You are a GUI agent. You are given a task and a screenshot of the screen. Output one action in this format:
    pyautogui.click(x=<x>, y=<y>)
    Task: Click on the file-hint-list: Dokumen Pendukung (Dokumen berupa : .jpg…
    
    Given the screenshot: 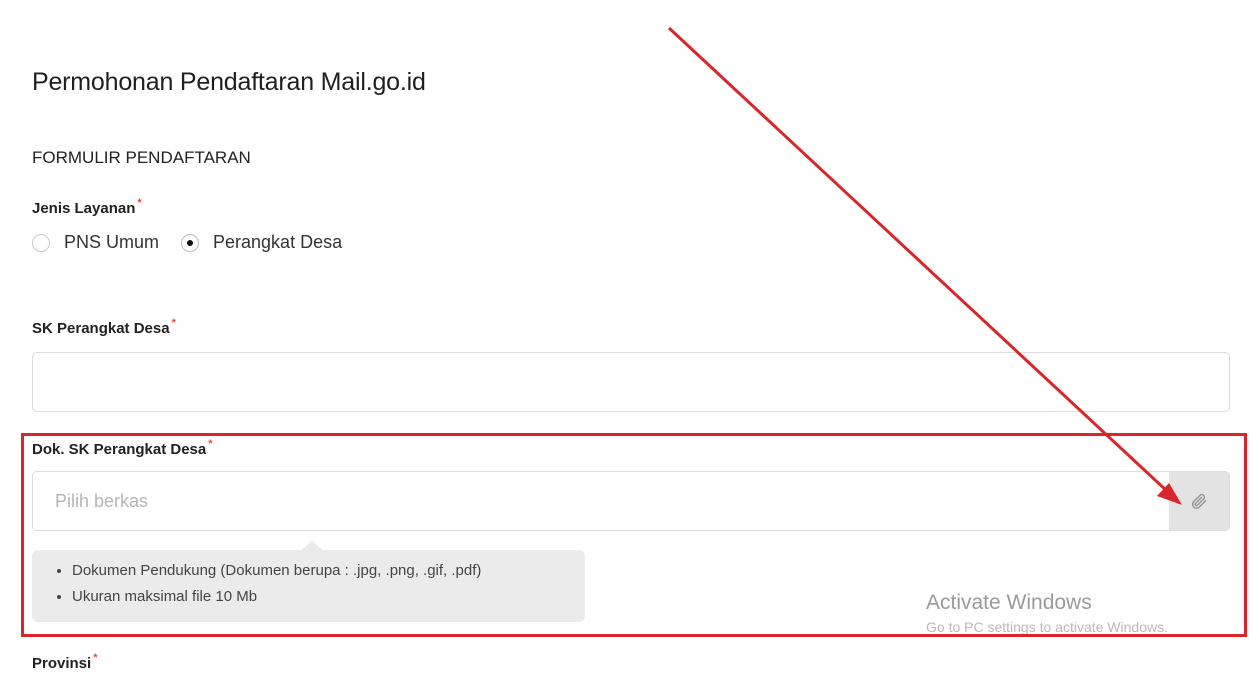 What is the action you would take?
    pyautogui.click(x=310, y=584)
    